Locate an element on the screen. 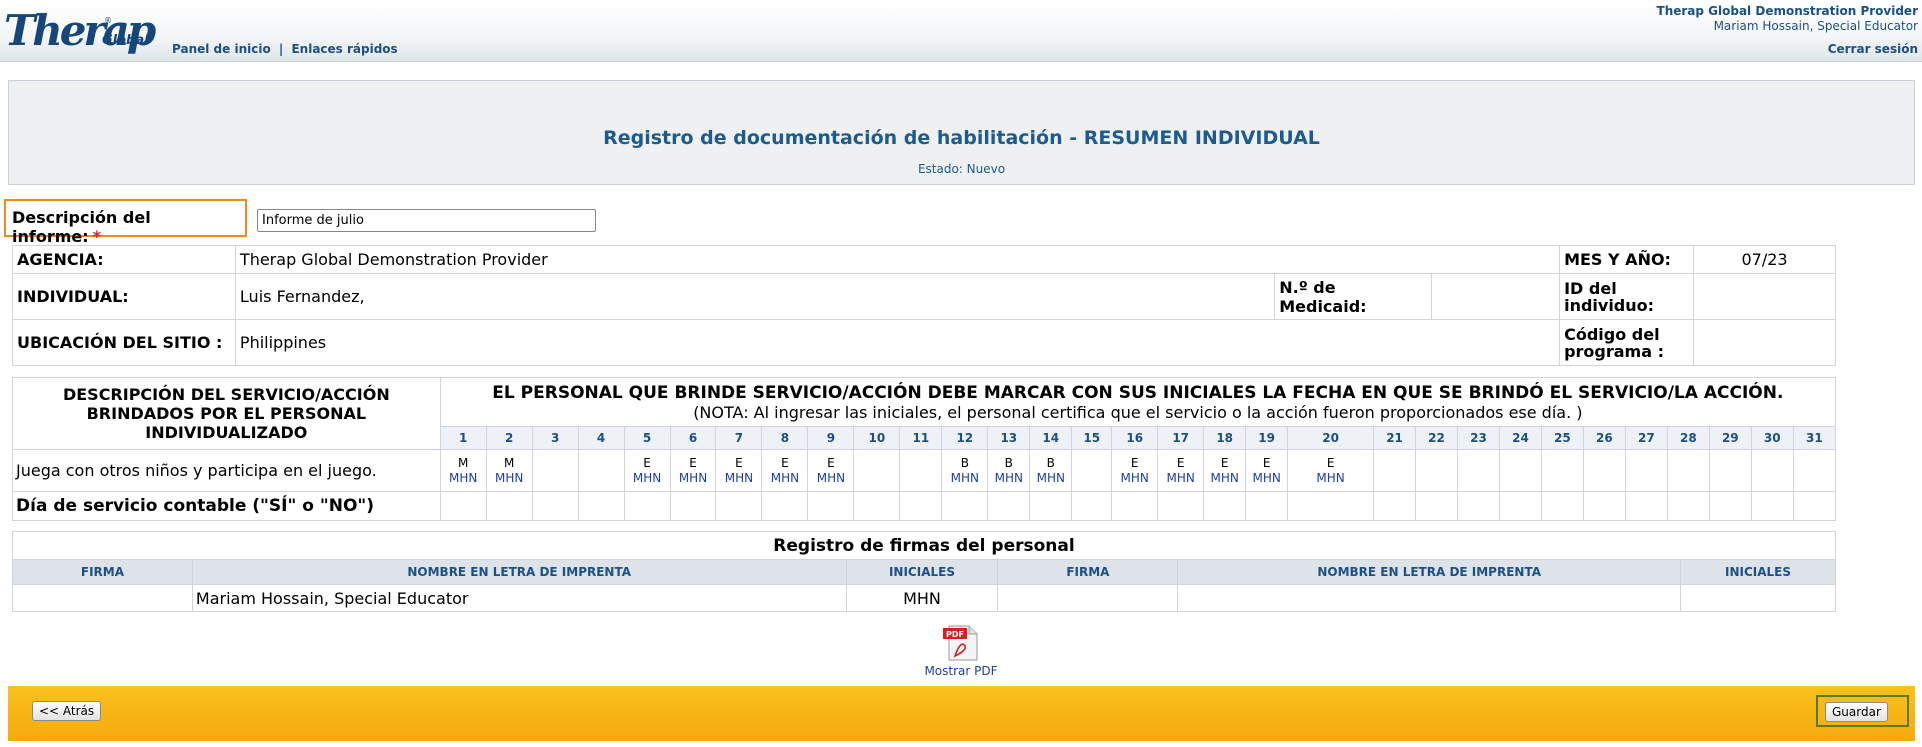 The width and height of the screenshot is (1922, 747). save-button-highlight: Guardar is located at coordinates (1862, 711).